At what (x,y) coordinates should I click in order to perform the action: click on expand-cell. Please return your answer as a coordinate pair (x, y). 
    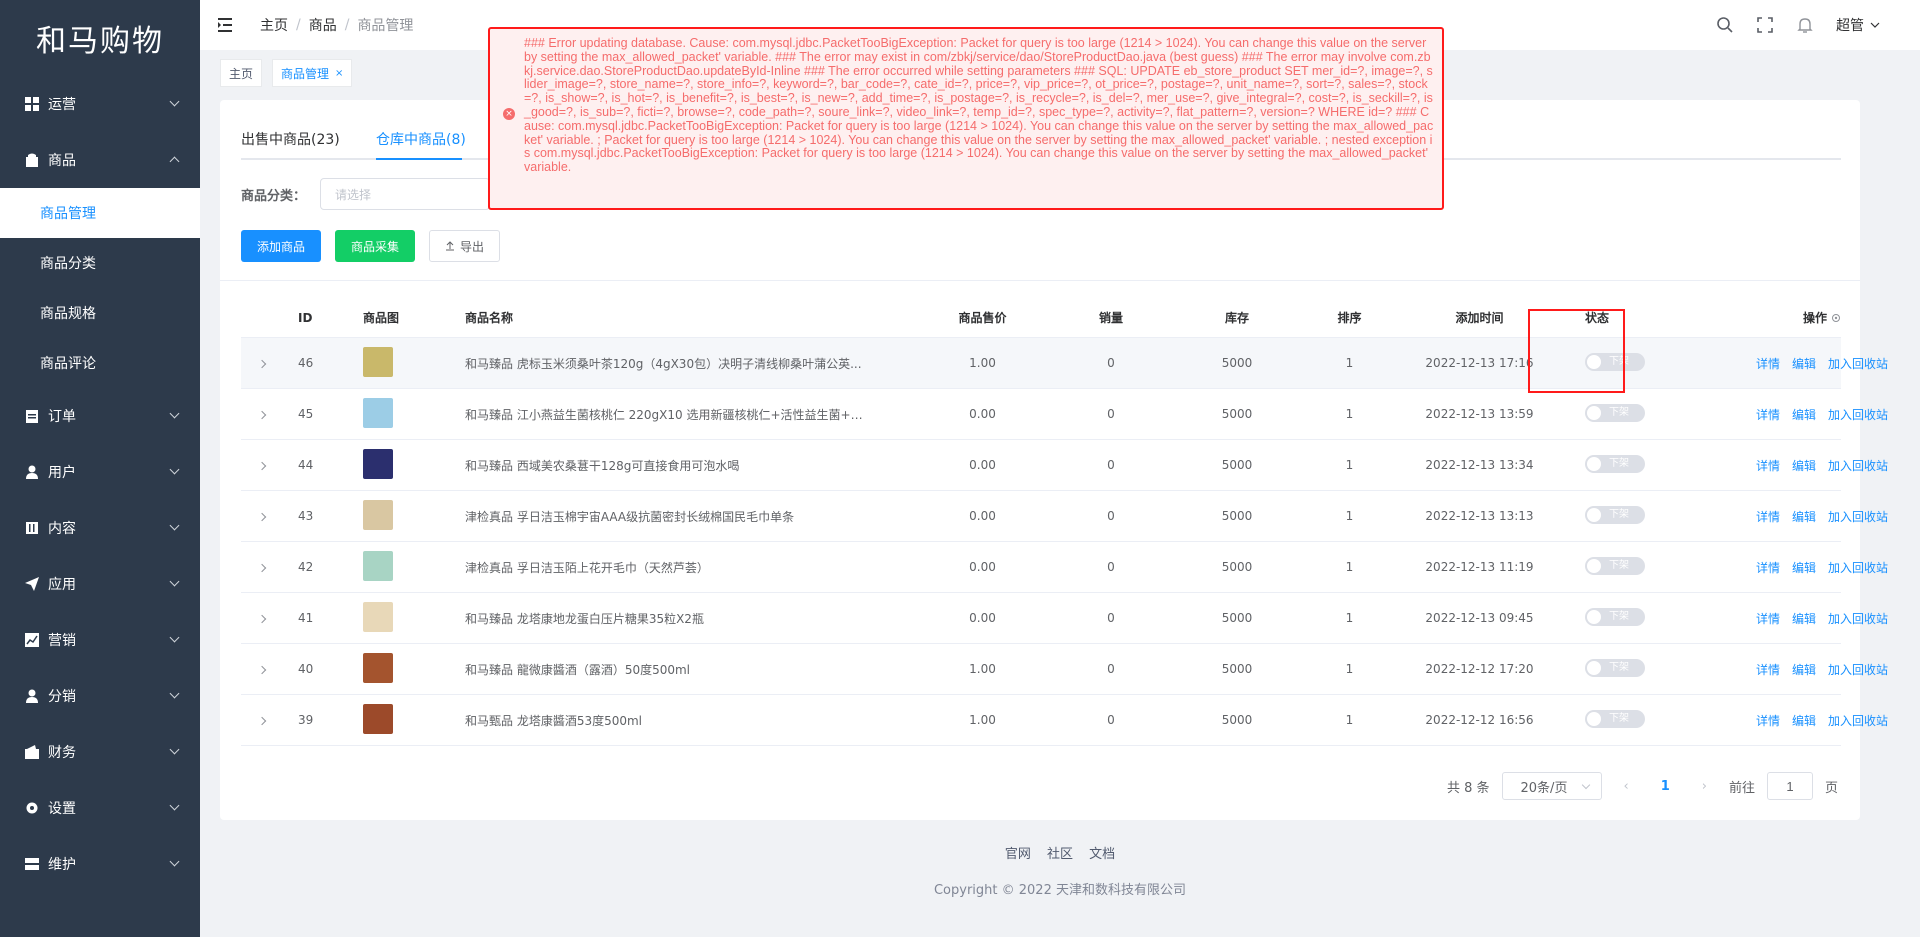
    Looking at the image, I should click on (262, 465).